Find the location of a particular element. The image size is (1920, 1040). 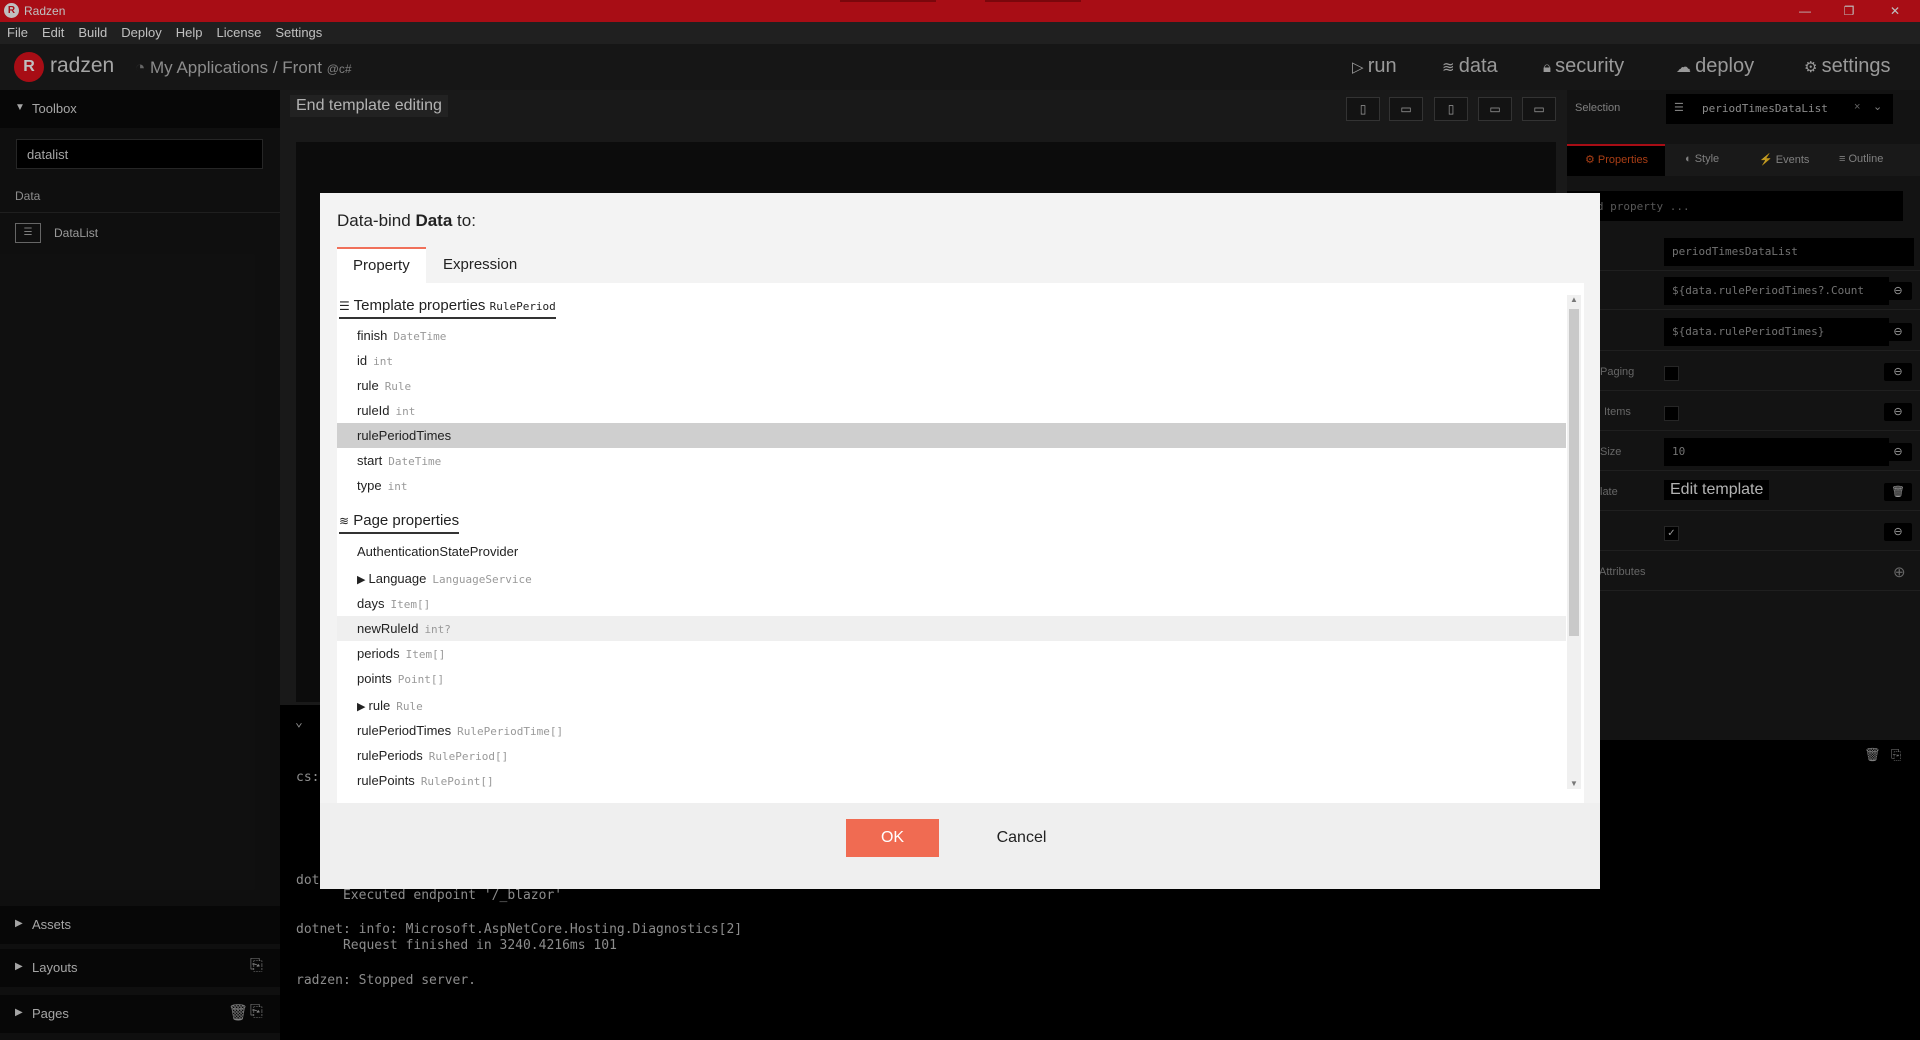

dialog-title: Data-bind Data to: is located at coordinates (406, 221).